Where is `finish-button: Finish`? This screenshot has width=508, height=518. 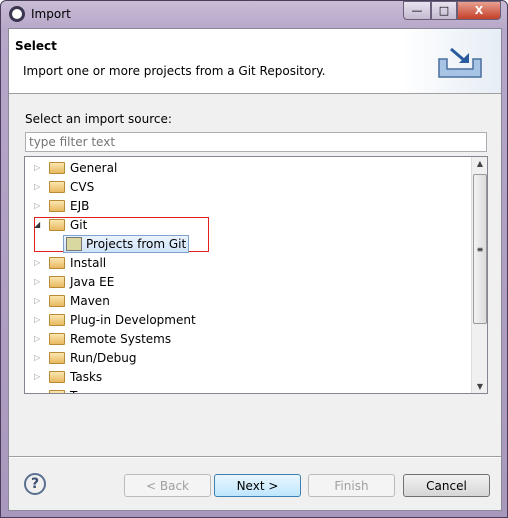 finish-button: Finish is located at coordinates (351, 485).